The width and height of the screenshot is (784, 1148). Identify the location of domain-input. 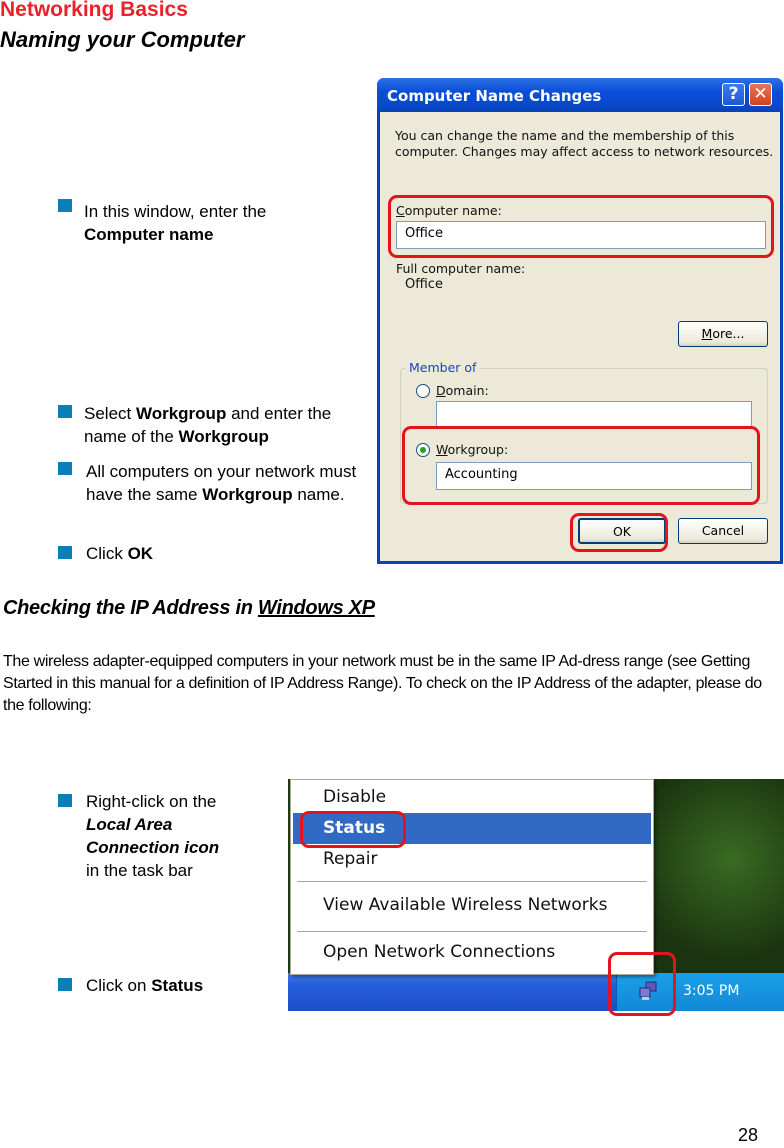
(594, 415).